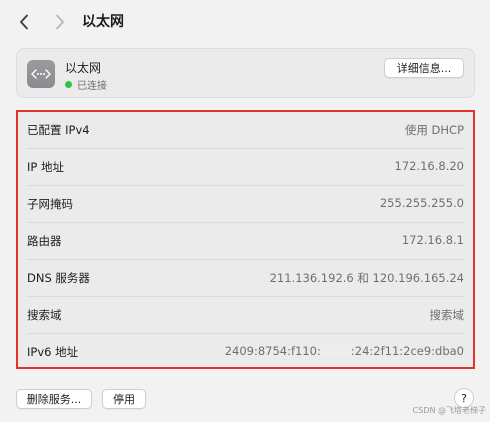 Image resolution: width=490 pixels, height=422 pixels. I want to click on chevron-left-icon, so click(24, 22).